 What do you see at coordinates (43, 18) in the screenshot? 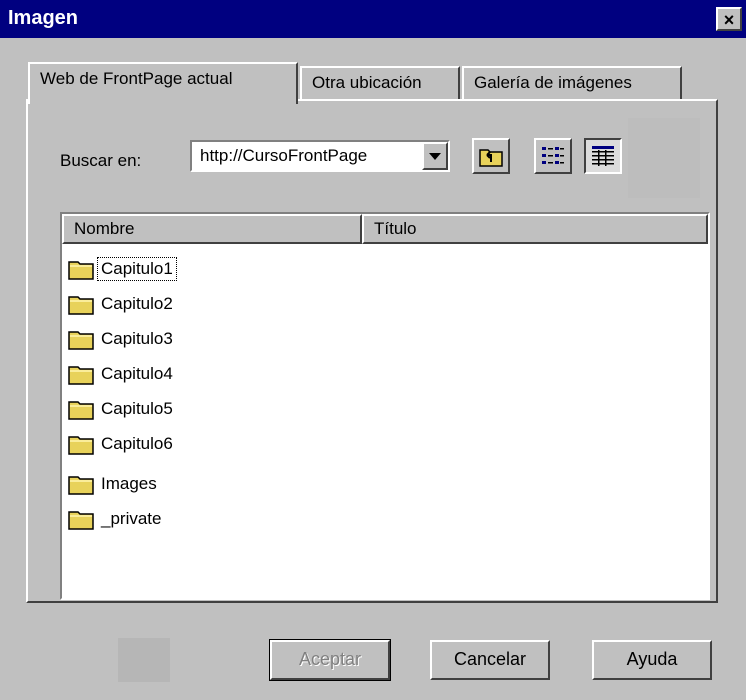
I see `window-title: Imagen` at bounding box center [43, 18].